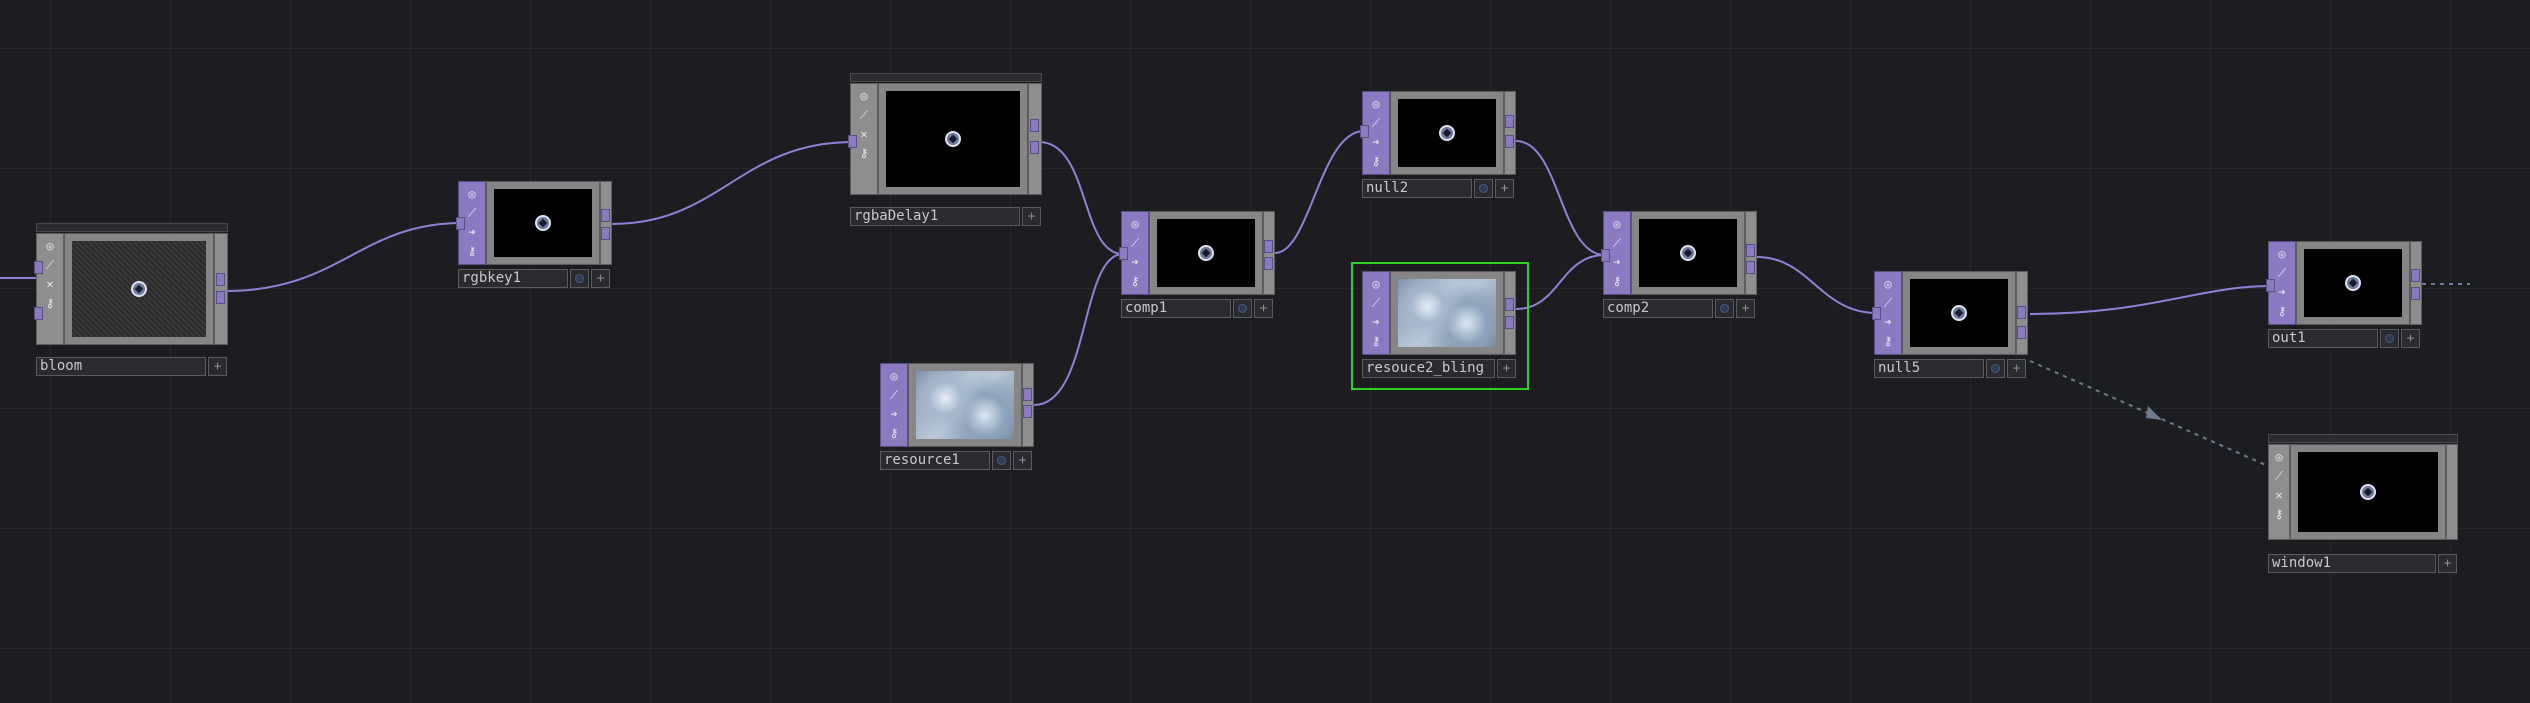 This screenshot has height=703, width=2530. Describe the element at coordinates (935, 460) in the screenshot. I see `node-name: resource1` at that location.